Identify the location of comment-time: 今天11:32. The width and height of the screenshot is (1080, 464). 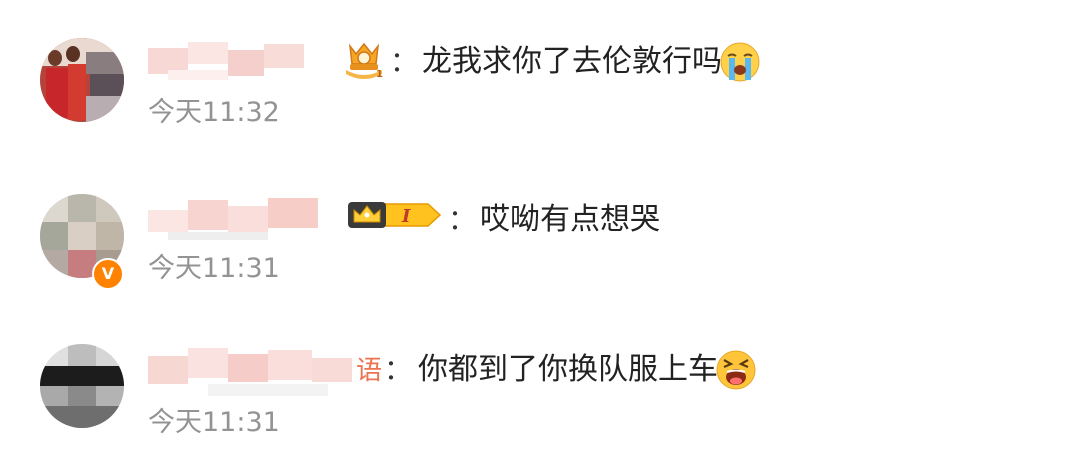
(214, 112).